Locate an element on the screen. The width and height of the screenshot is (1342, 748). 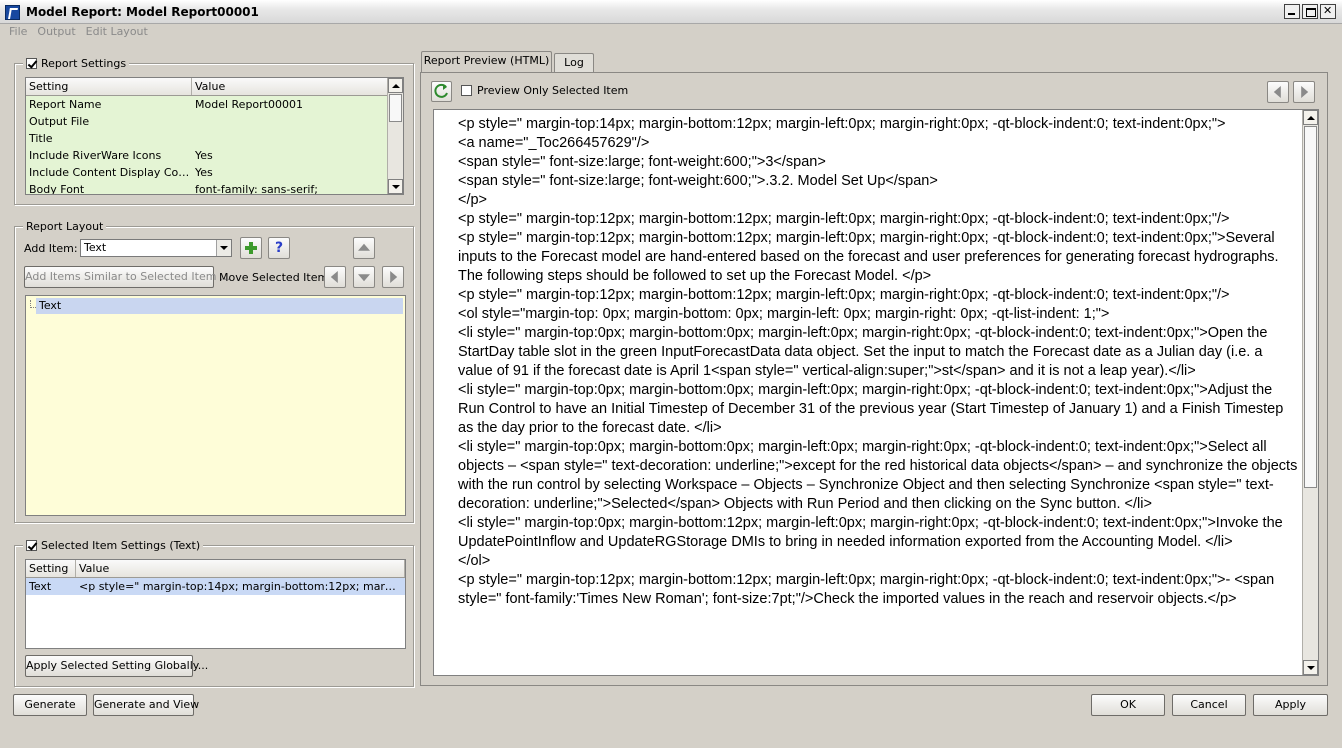
report-settings-scrollbar is located at coordinates (395, 136).